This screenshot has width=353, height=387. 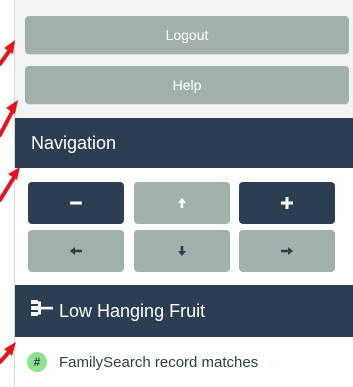 I want to click on plus-icon, so click(x=287, y=203).